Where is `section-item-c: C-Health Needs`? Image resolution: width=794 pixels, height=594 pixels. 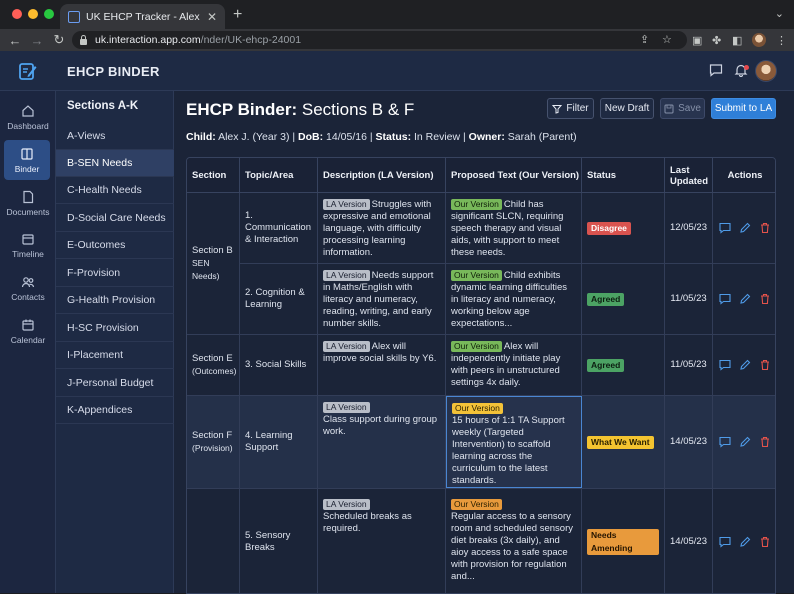
section-item-c: C-Health Needs is located at coordinates (115, 190).